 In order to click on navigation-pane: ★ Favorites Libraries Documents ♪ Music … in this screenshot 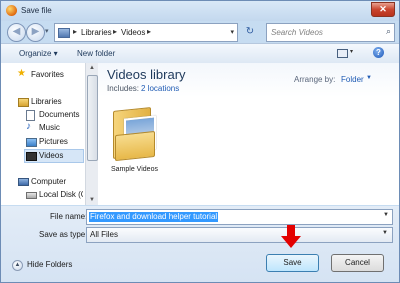, I will do `click(43, 134)`.